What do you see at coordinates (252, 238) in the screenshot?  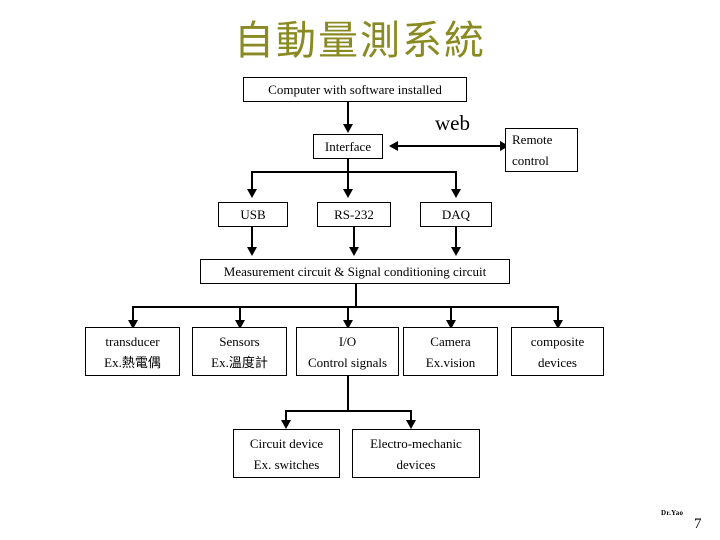 I see `connector-usb-to-measurement` at bounding box center [252, 238].